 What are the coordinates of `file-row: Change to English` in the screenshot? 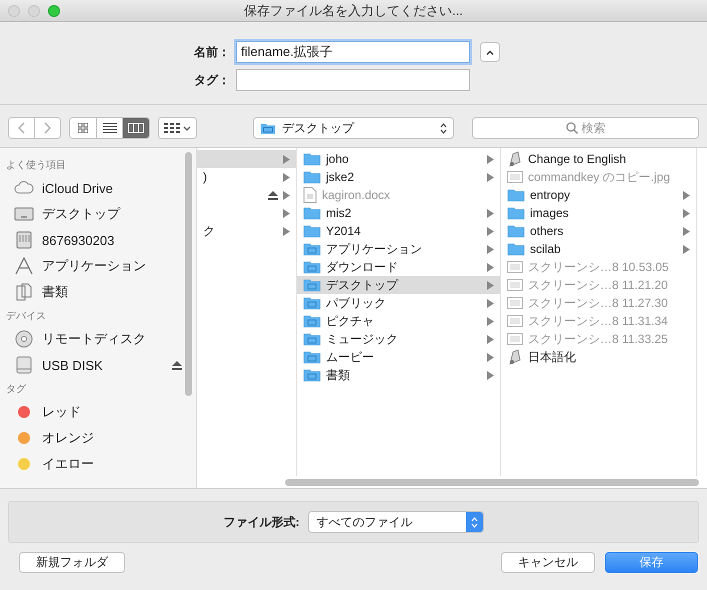 It's located at (598, 159).